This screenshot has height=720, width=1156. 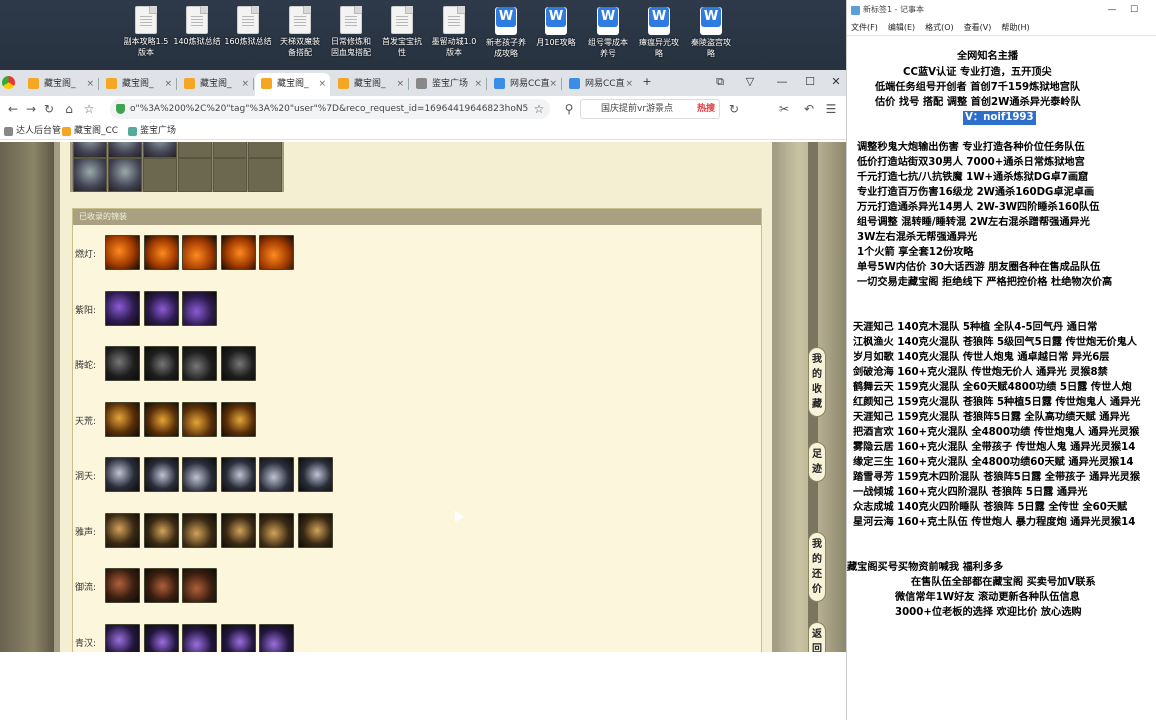 What do you see at coordinates (49, 109) in the screenshot?
I see `reload-button: ↻` at bounding box center [49, 109].